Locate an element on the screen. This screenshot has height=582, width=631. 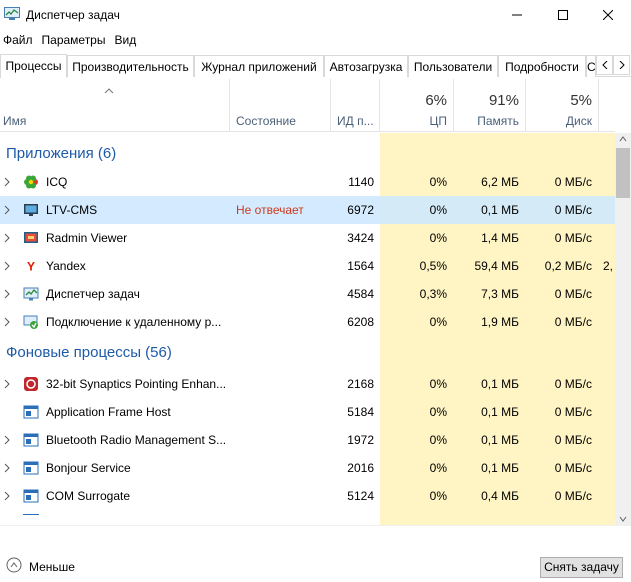
process-memory: 59,4 МБ is located at coordinates (496, 266).